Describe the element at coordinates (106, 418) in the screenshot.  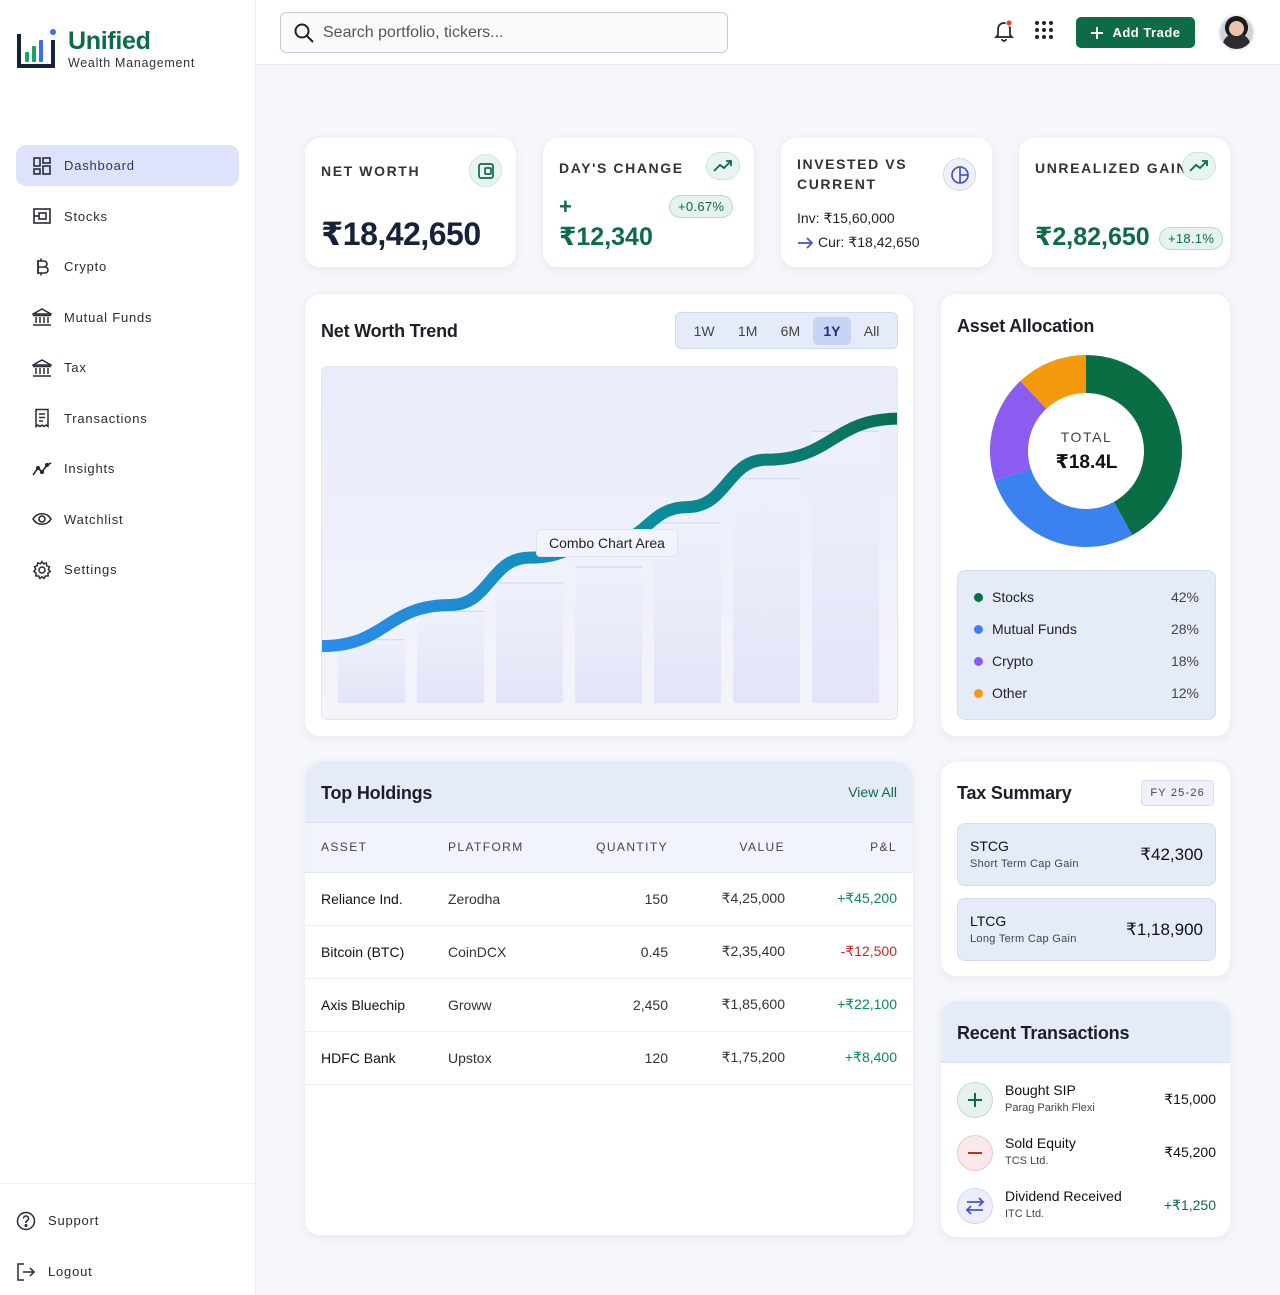
I see `sidebar-item-label: Transactions` at that location.